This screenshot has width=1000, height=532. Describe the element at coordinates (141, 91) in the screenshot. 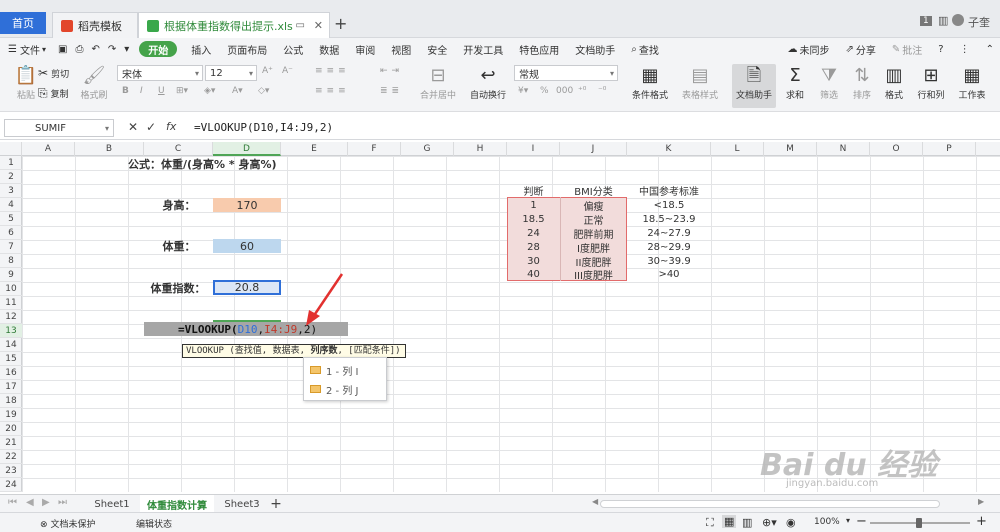

I see `italic-icon: I` at that location.